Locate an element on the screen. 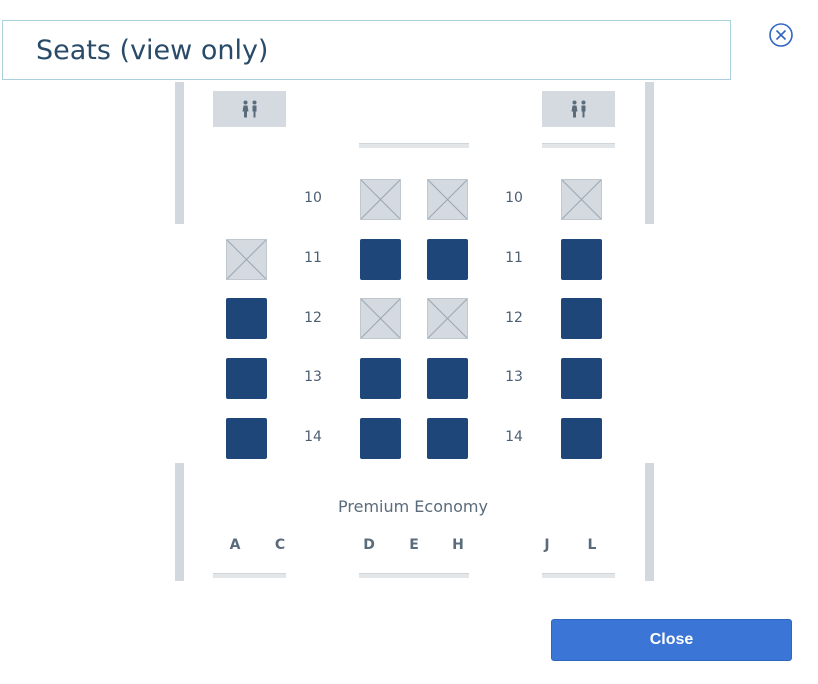 This screenshot has width=818, height=684. bulkhead-right-bottom is located at coordinates (578, 575).